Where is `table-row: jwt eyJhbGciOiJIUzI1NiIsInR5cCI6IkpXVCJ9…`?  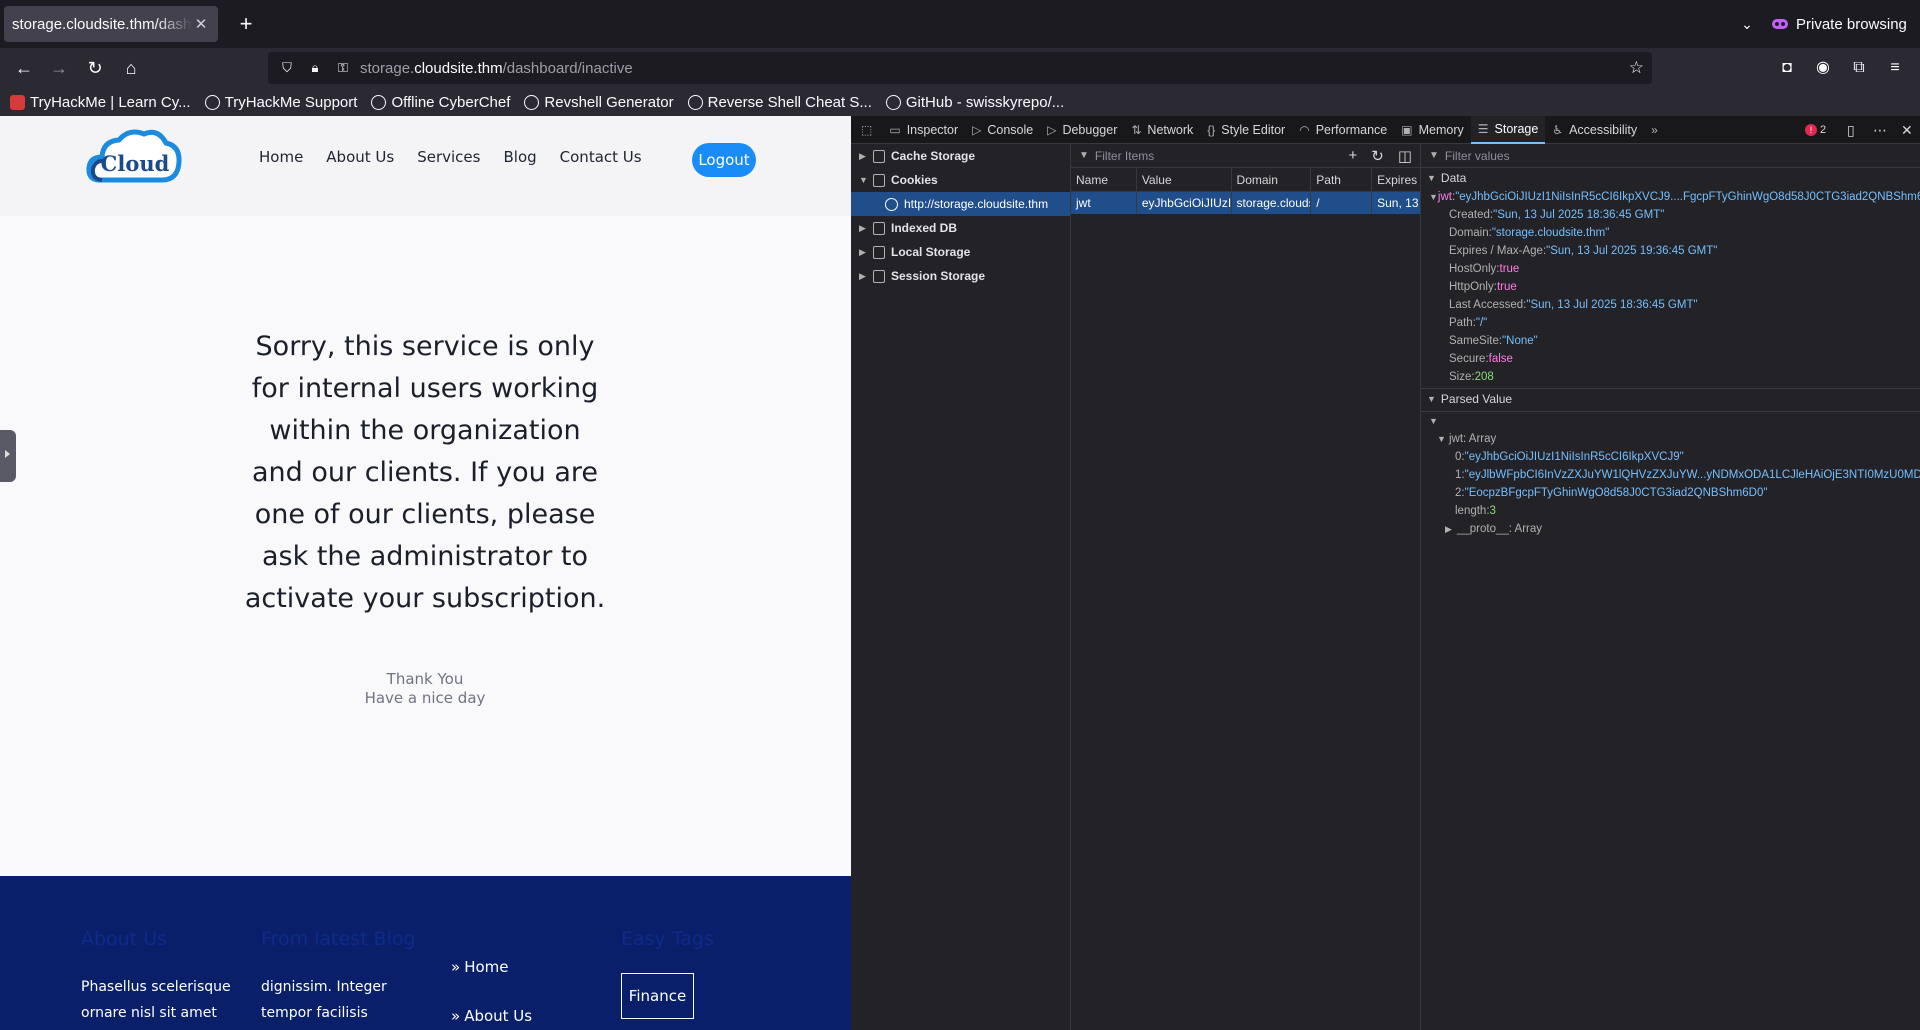 table-row: jwt eyJhbGciOiJIUzI1NiIsInR5cCI6IkpXVCJ9… is located at coordinates (1245, 203).